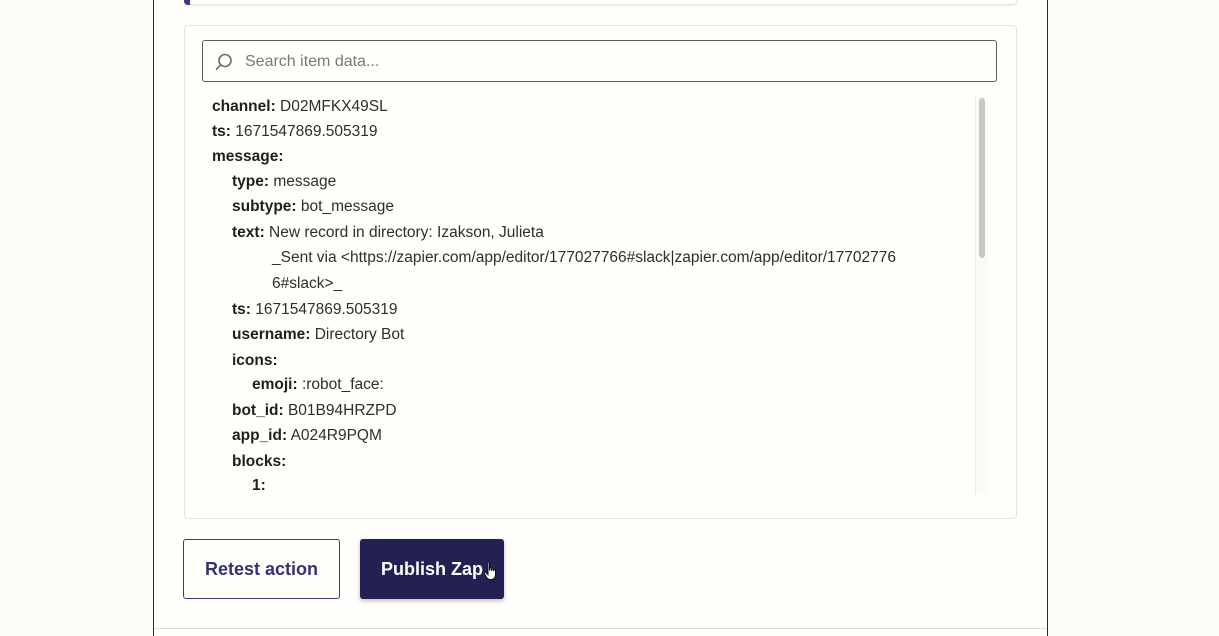  I want to click on tree-key: username:, so click(271, 334).